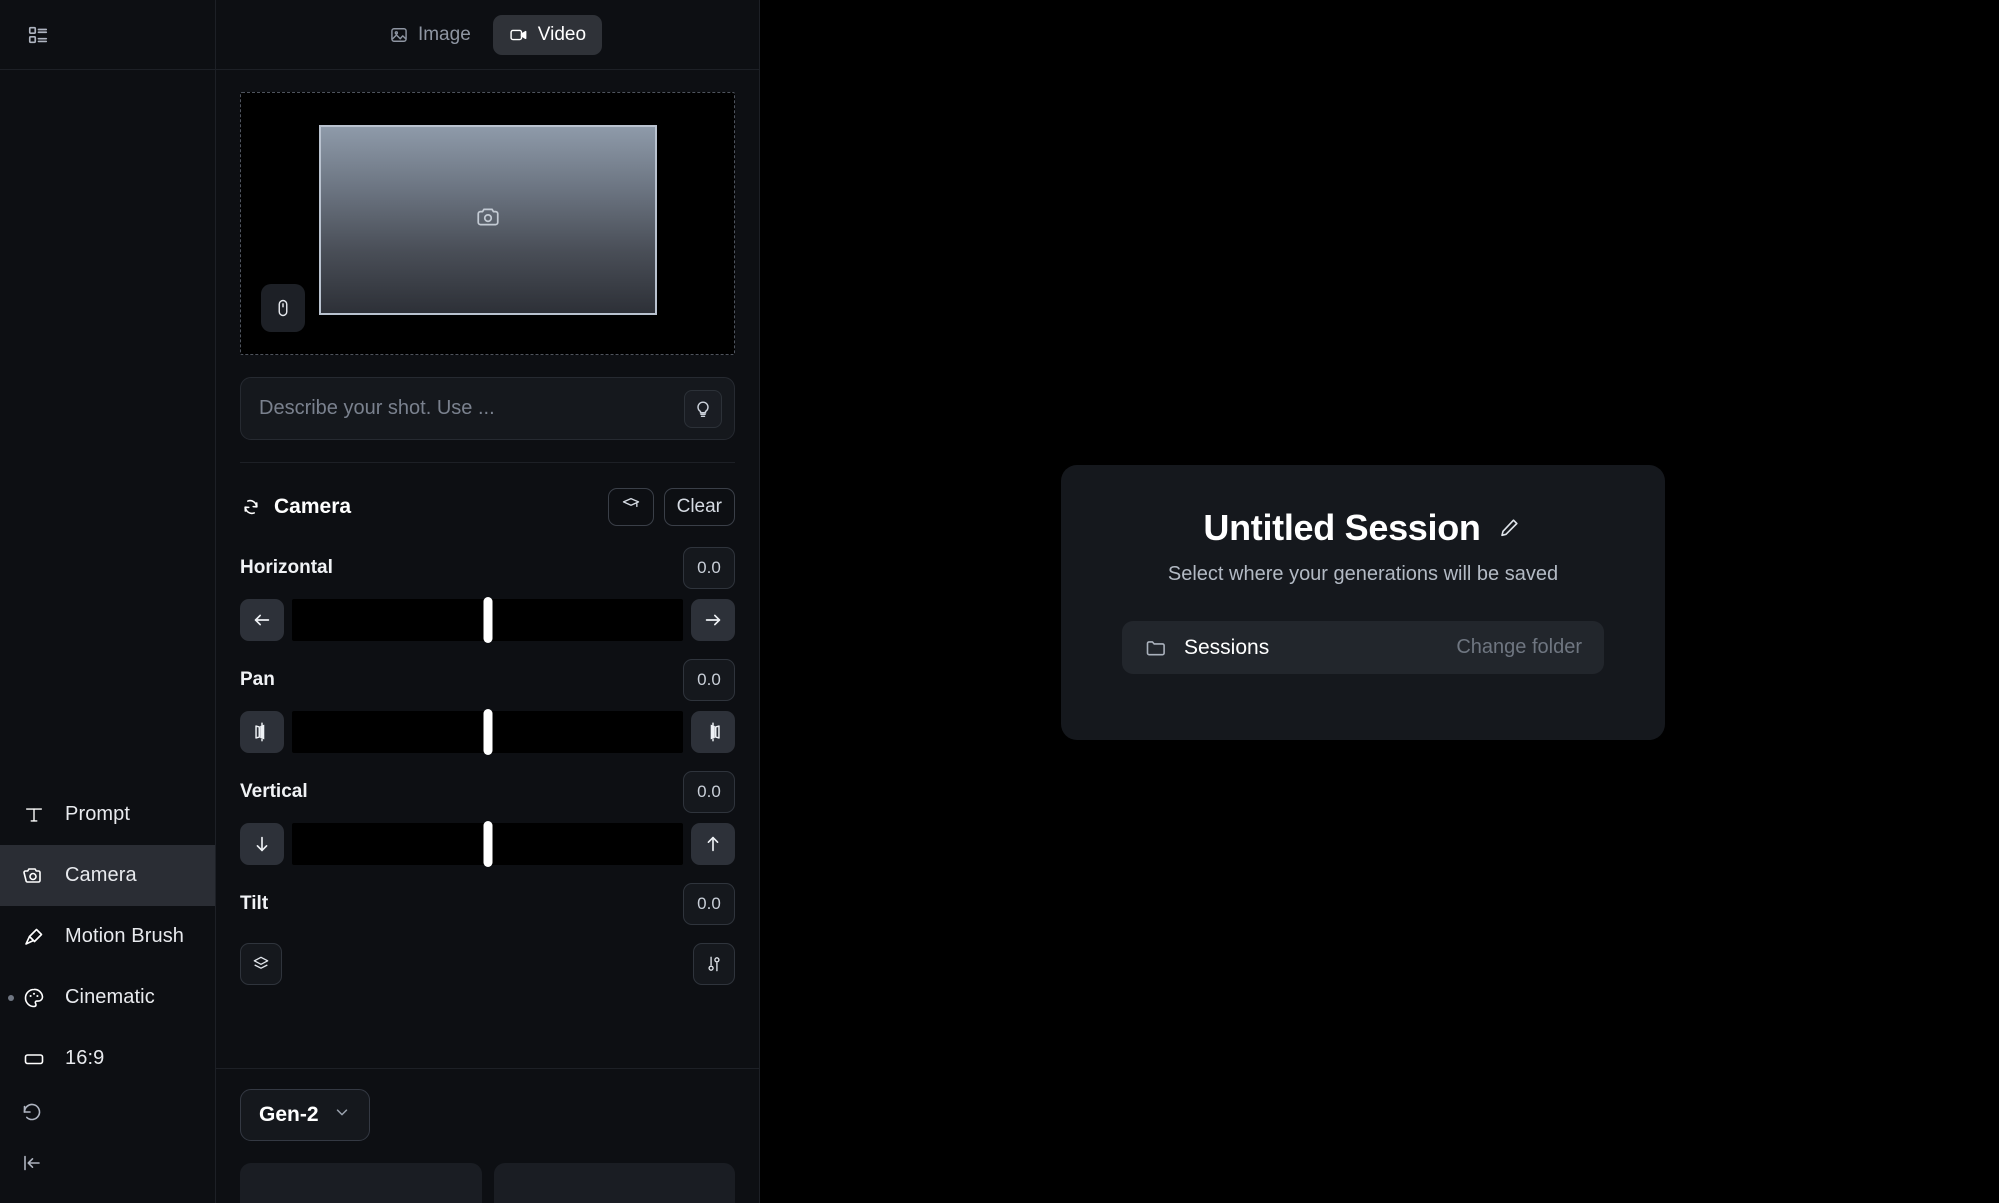  Describe the element at coordinates (1363, 647) in the screenshot. I see `folder-selector: Sessions Change folder` at that location.